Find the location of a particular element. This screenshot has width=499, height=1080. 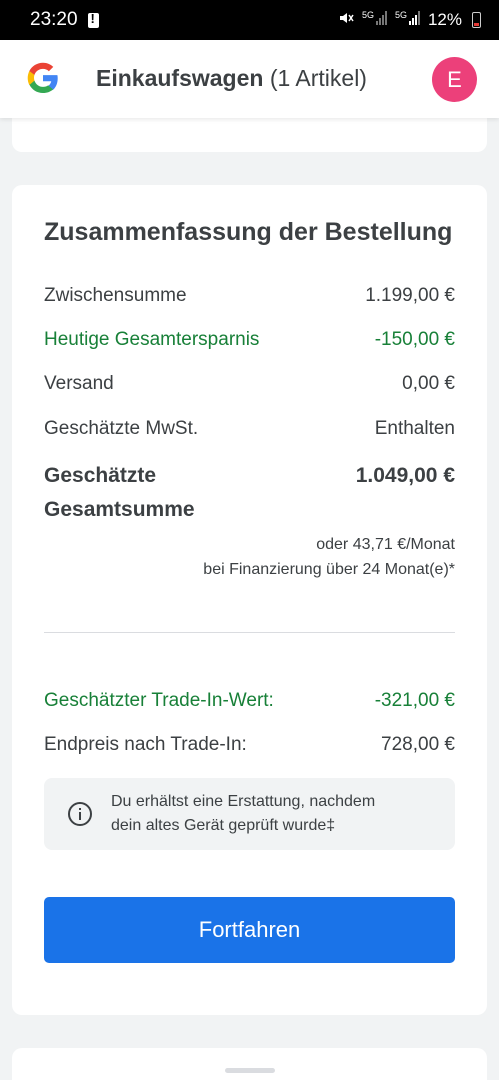

total-label: Geschätzte Gesamtsumme is located at coordinates (119, 492).